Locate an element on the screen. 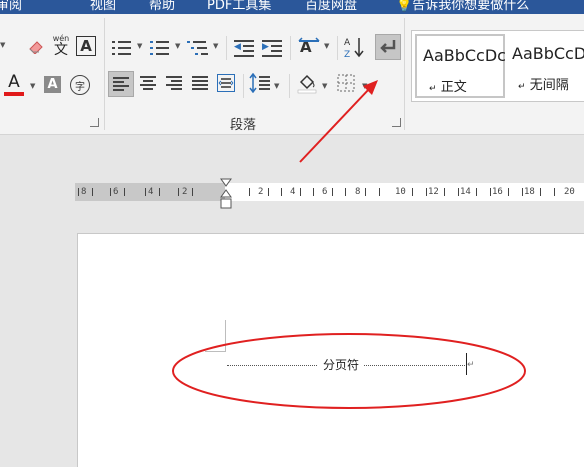  tab-help: 帮助 is located at coordinates (162, 6).